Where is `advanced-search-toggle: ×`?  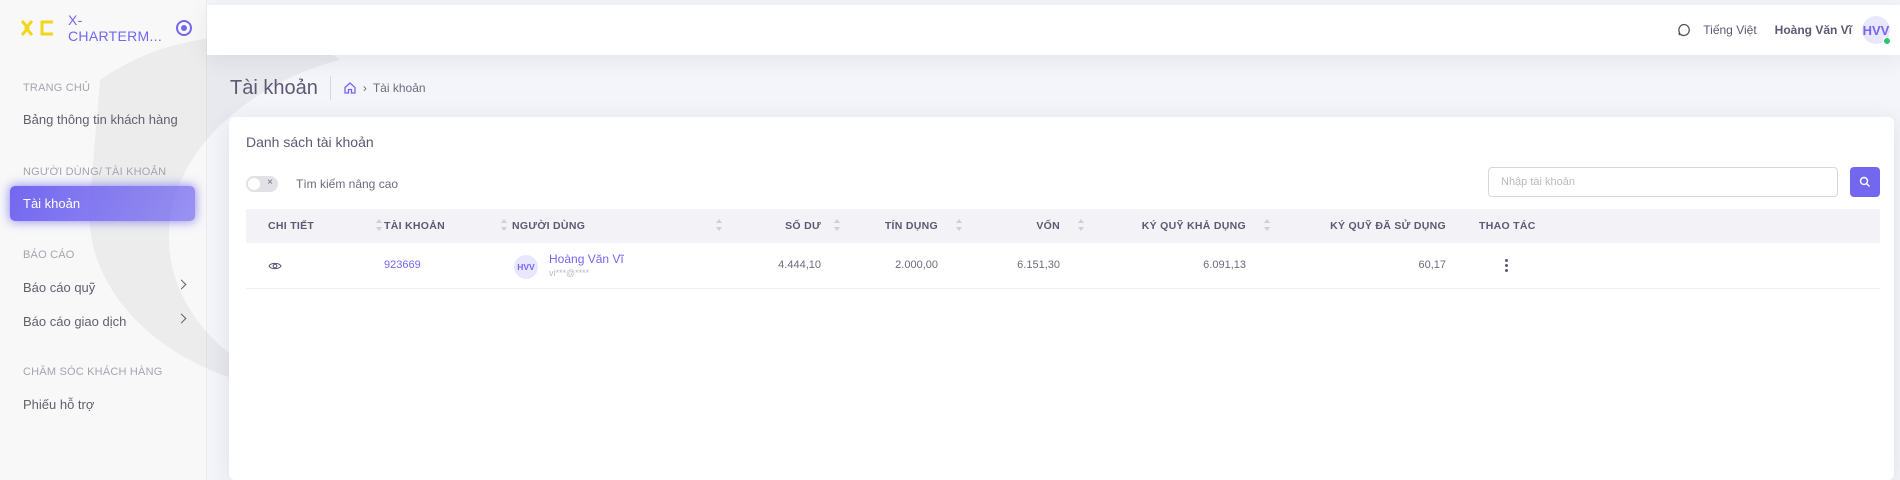
advanced-search-toggle: × is located at coordinates (262, 184).